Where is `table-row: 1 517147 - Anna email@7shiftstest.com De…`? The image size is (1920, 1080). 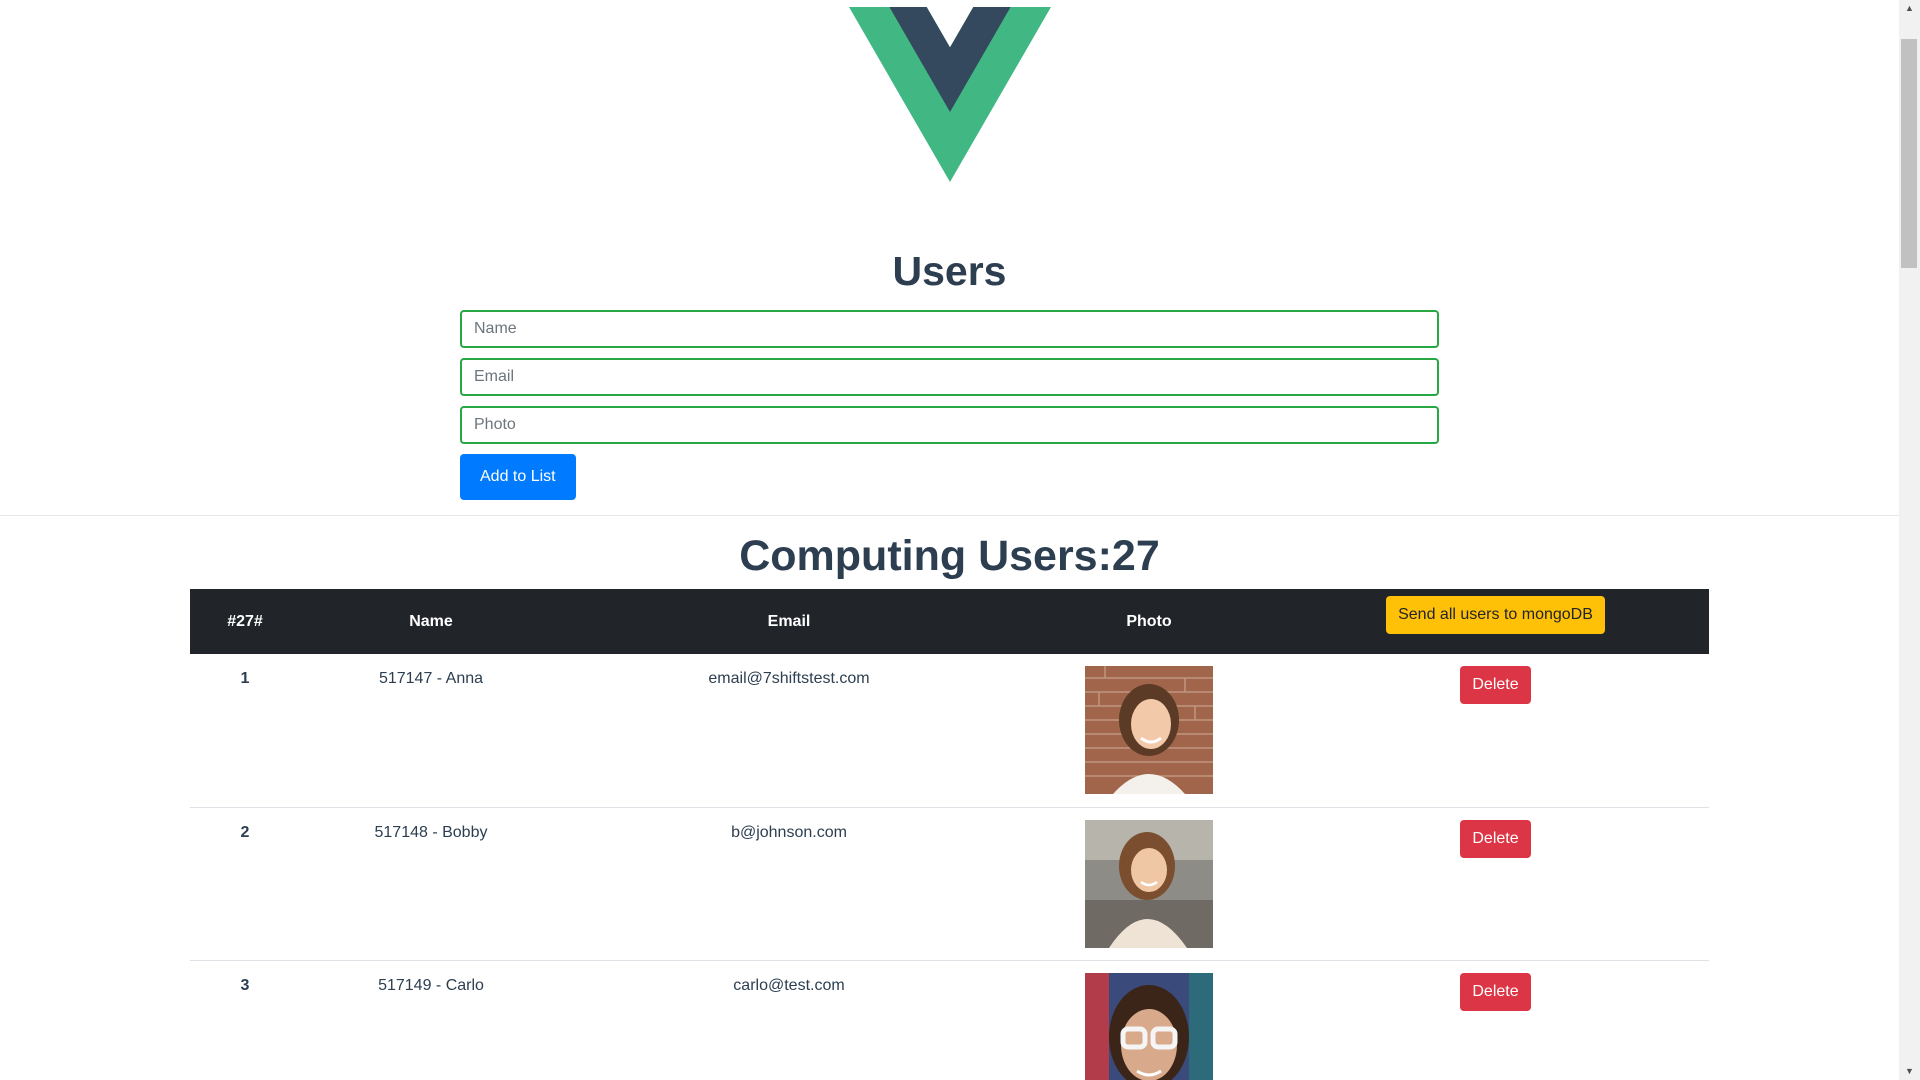
table-row: 1 517147 - Anna email@7shiftstest.com De… is located at coordinates (949, 730).